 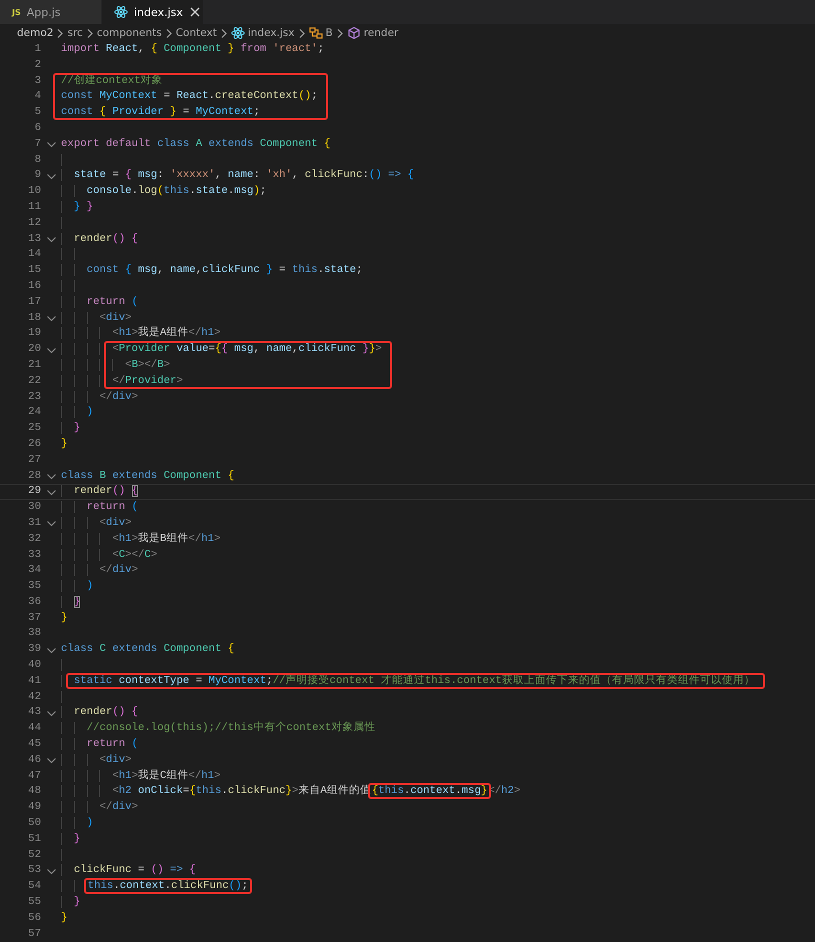 I want to click on code-line: class C extends Component {, so click(x=147, y=650).